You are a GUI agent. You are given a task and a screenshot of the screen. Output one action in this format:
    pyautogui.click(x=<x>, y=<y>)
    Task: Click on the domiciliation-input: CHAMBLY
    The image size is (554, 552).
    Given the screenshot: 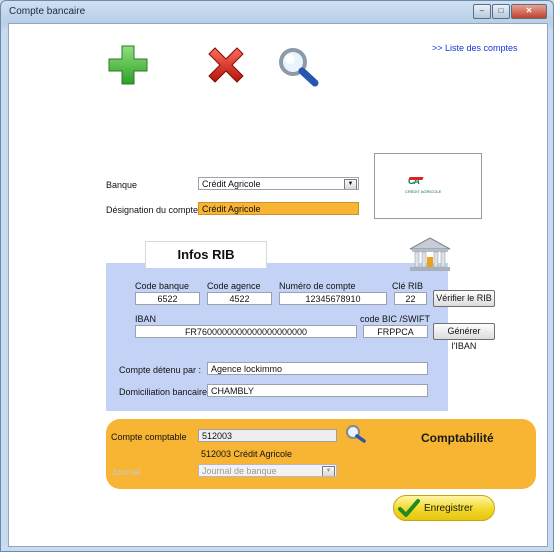 What is the action you would take?
    pyautogui.click(x=317, y=390)
    